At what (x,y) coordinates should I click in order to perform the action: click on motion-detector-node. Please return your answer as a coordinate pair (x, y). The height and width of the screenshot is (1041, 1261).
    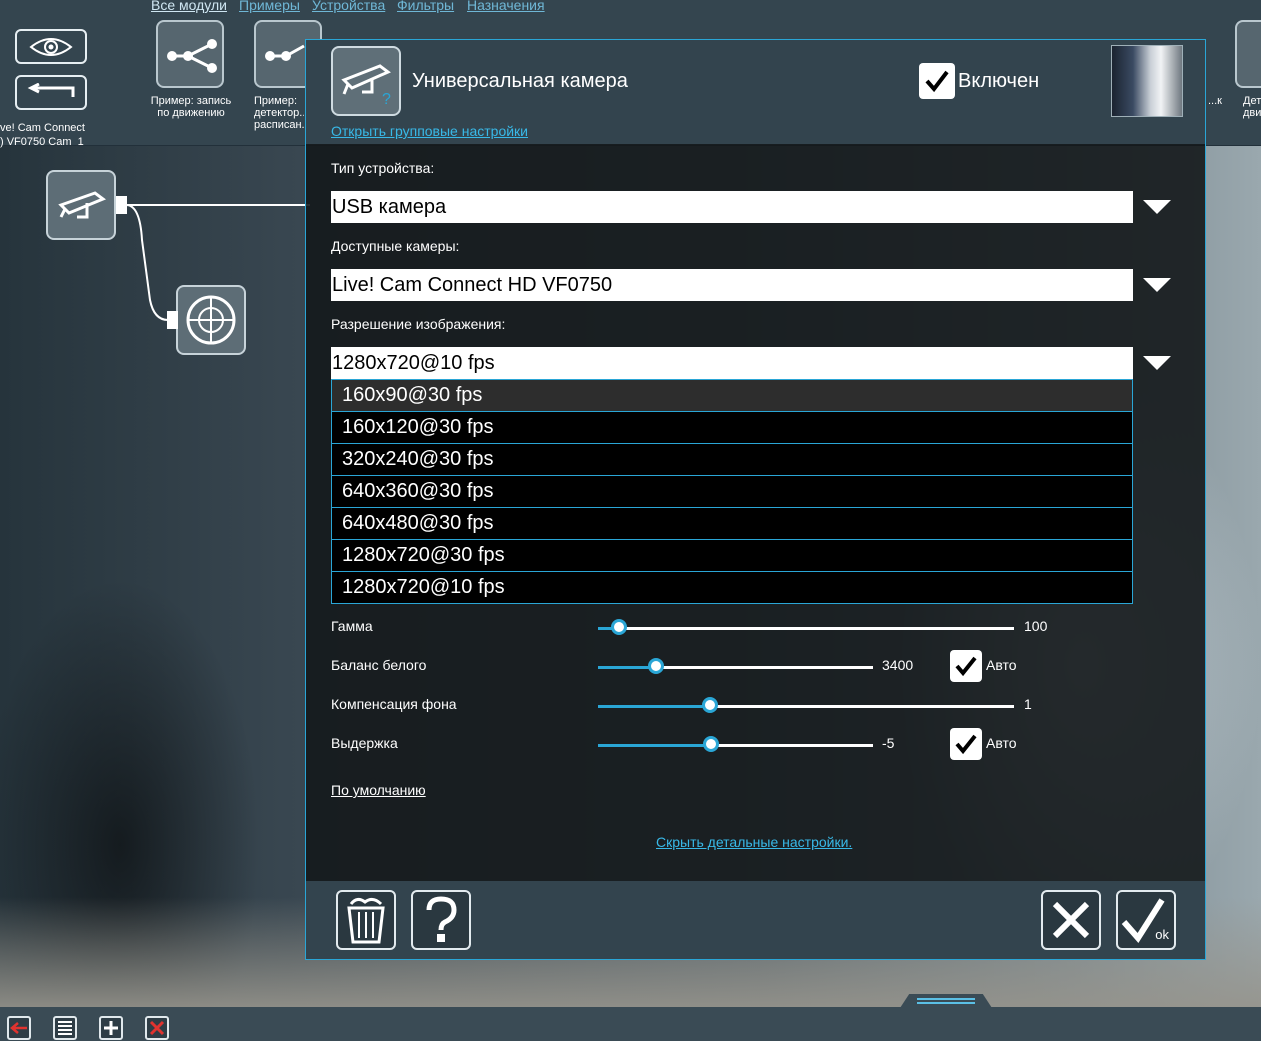
    Looking at the image, I should click on (211, 320).